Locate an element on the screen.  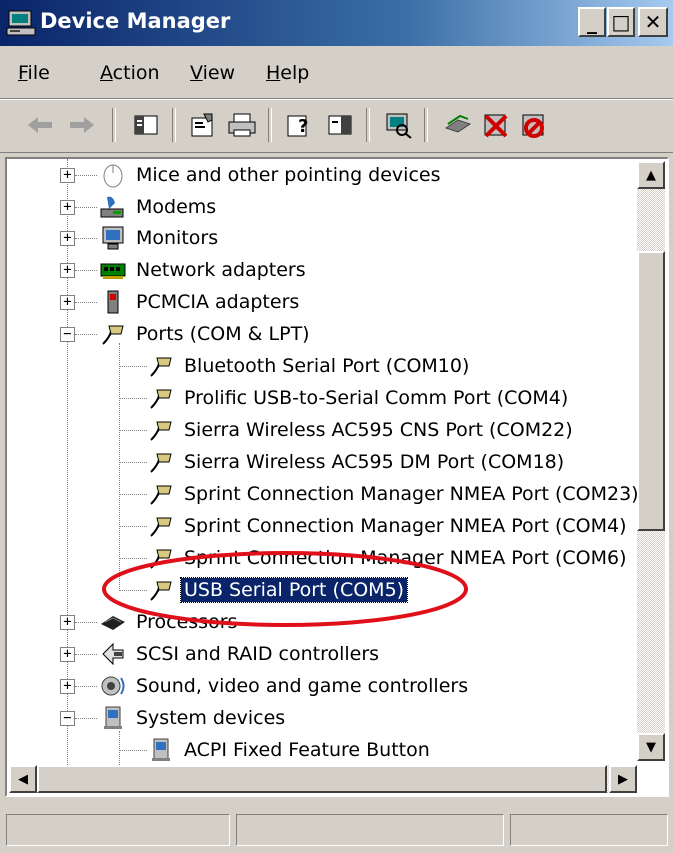
status-bar is located at coordinates (336, 830).